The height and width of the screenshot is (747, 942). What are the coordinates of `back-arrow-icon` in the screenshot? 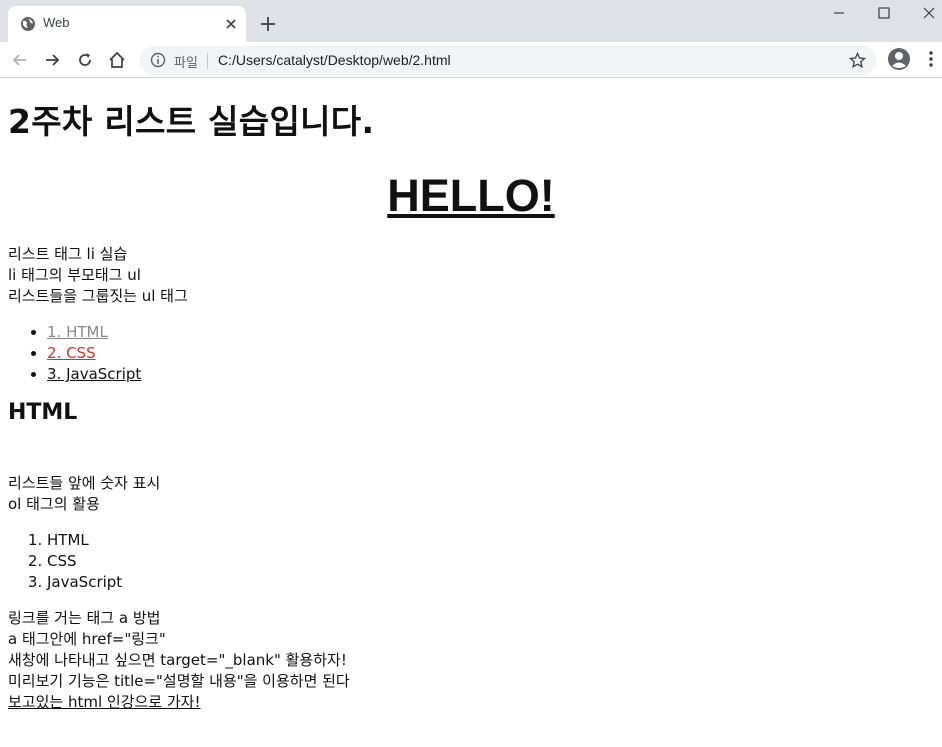 It's located at (20, 60).